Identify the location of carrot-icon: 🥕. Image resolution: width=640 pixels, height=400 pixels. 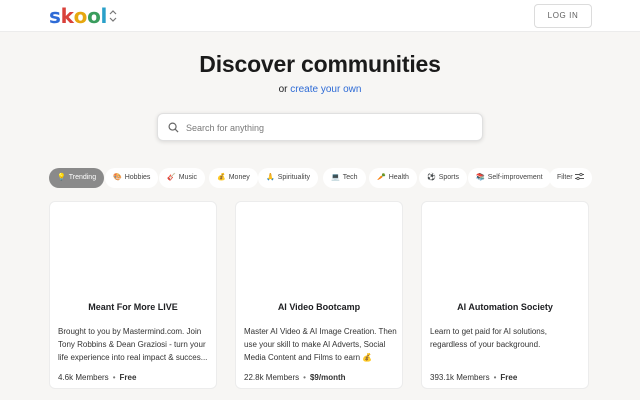
(381, 177).